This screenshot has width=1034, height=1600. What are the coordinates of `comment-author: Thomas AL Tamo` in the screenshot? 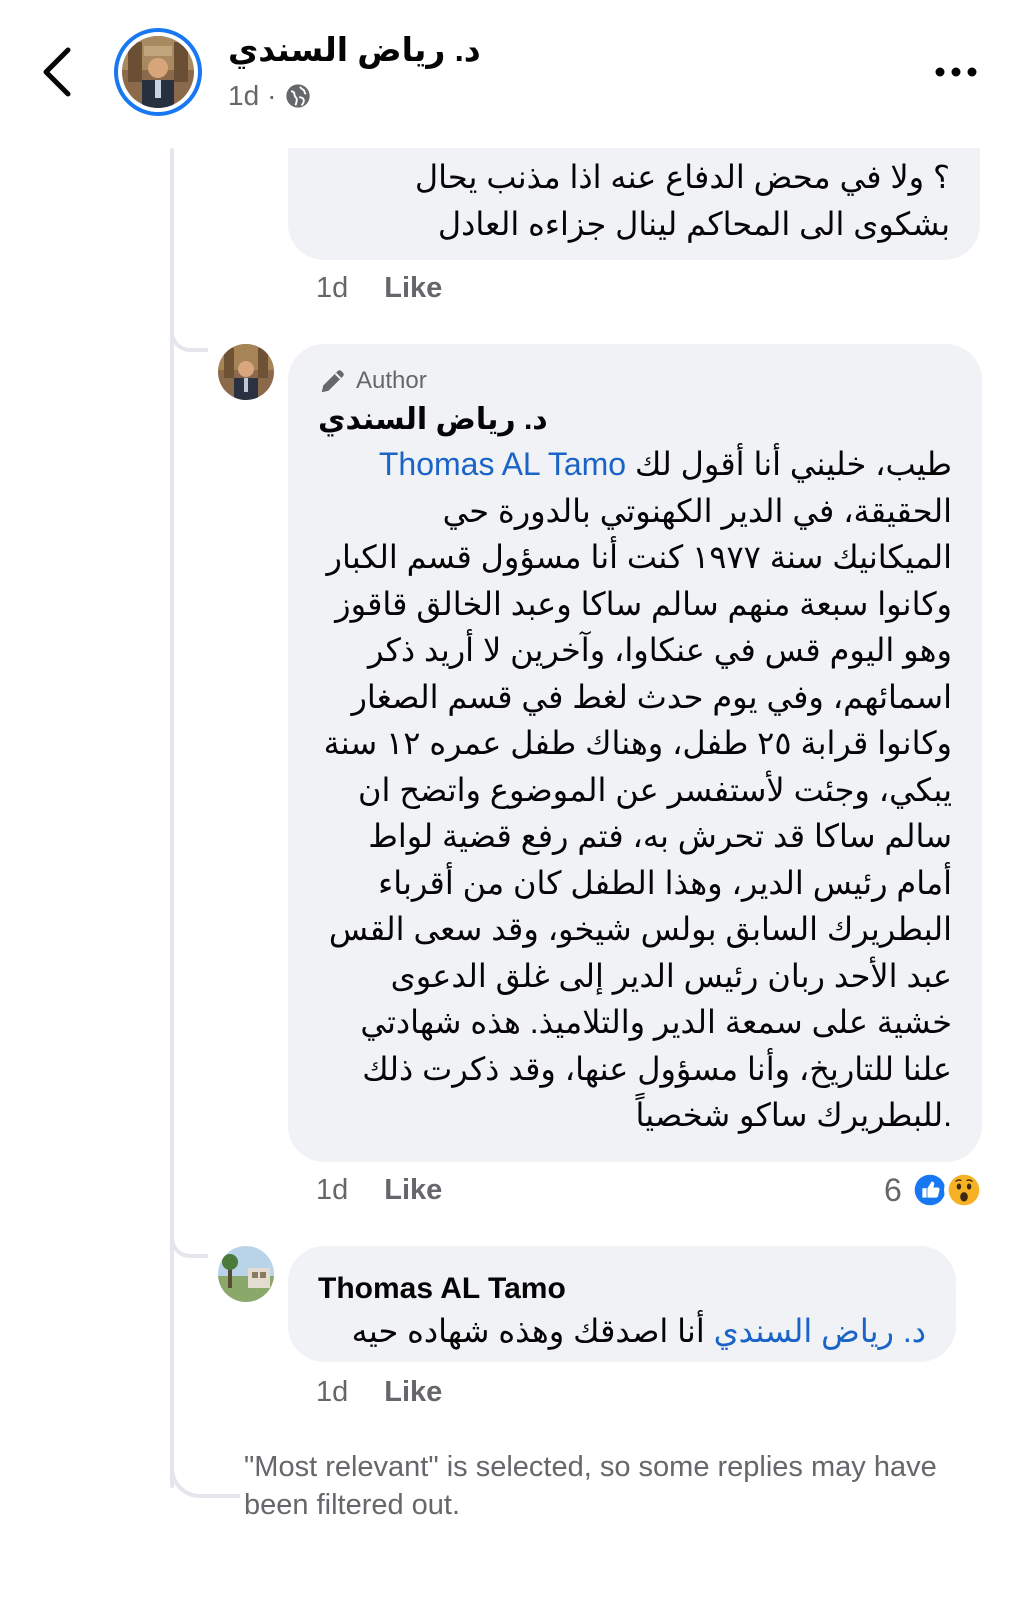 It's located at (622, 1289).